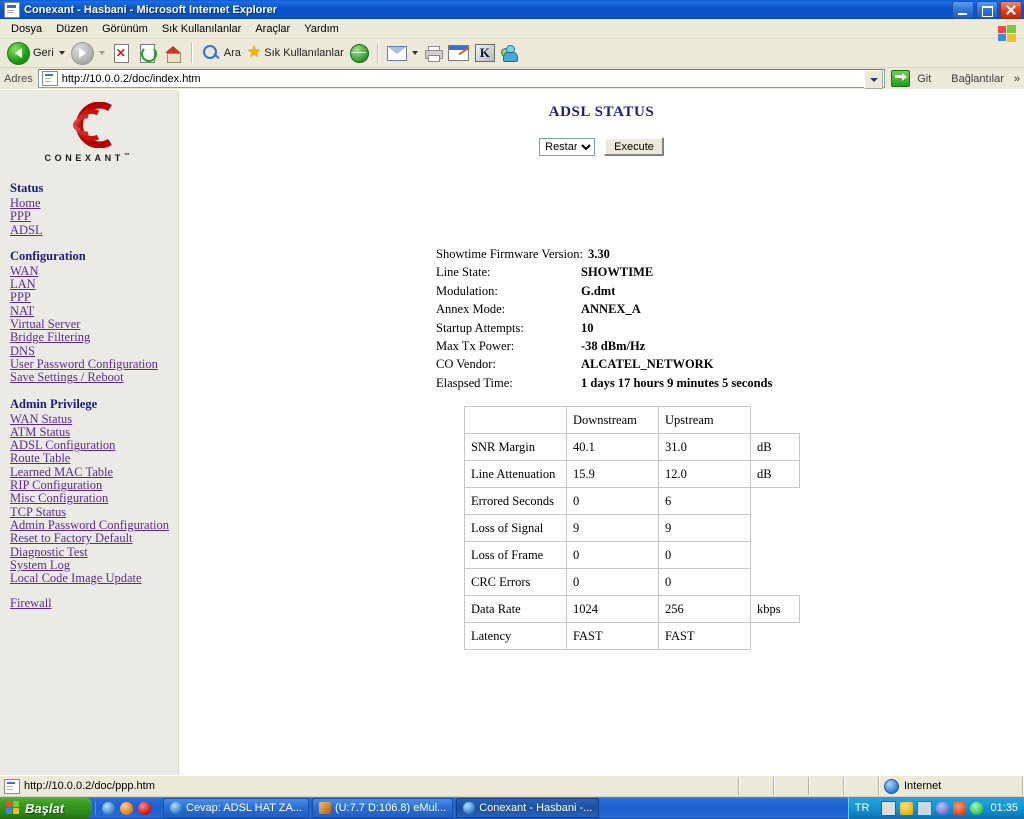  I want to click on go-arrow-icon, so click(901, 78).